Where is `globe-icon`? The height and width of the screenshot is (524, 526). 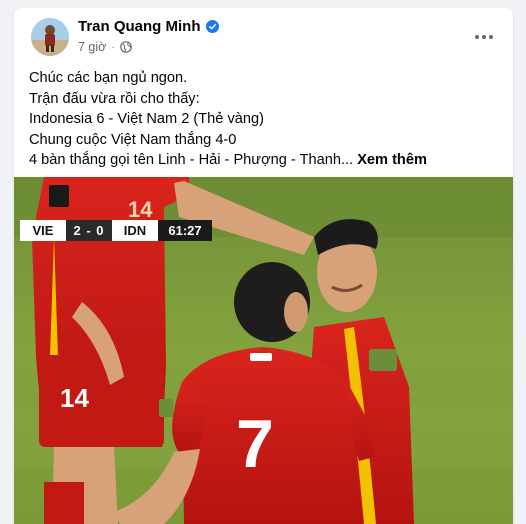 globe-icon is located at coordinates (125, 47).